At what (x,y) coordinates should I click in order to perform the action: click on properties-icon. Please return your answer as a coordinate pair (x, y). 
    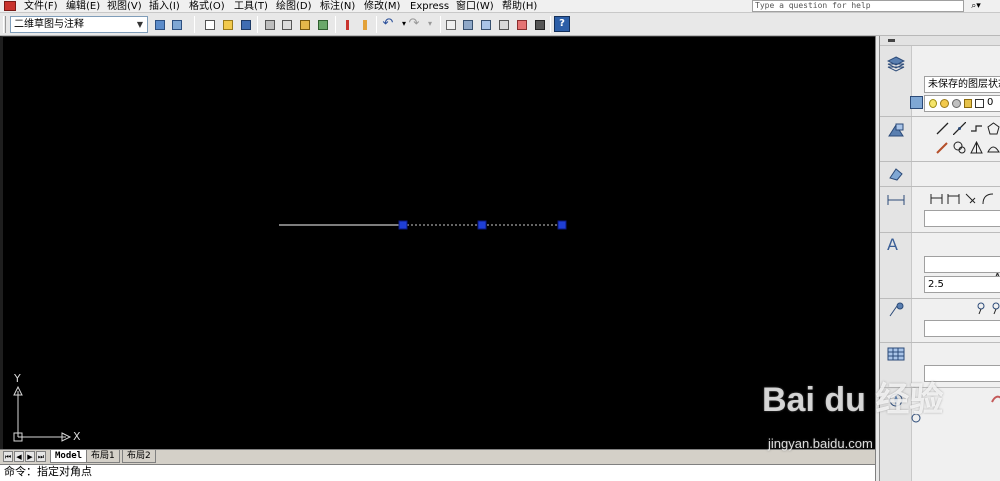
    Looking at the image, I should click on (467, 24).